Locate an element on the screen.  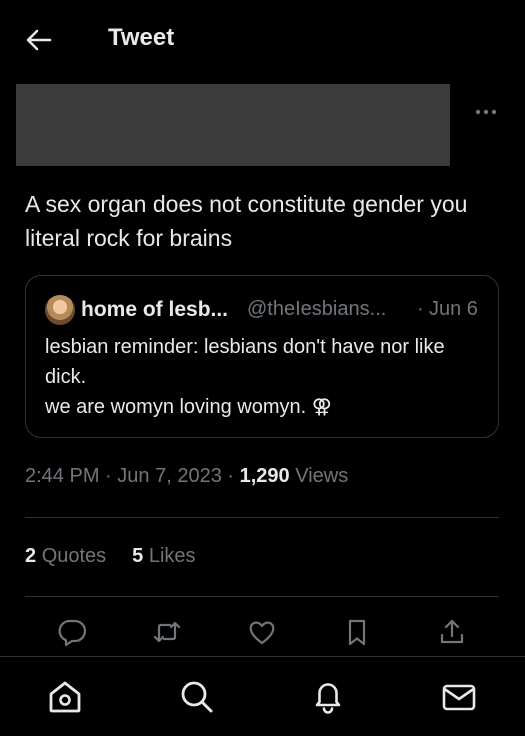
quotes-count: 2 is located at coordinates (31, 556).